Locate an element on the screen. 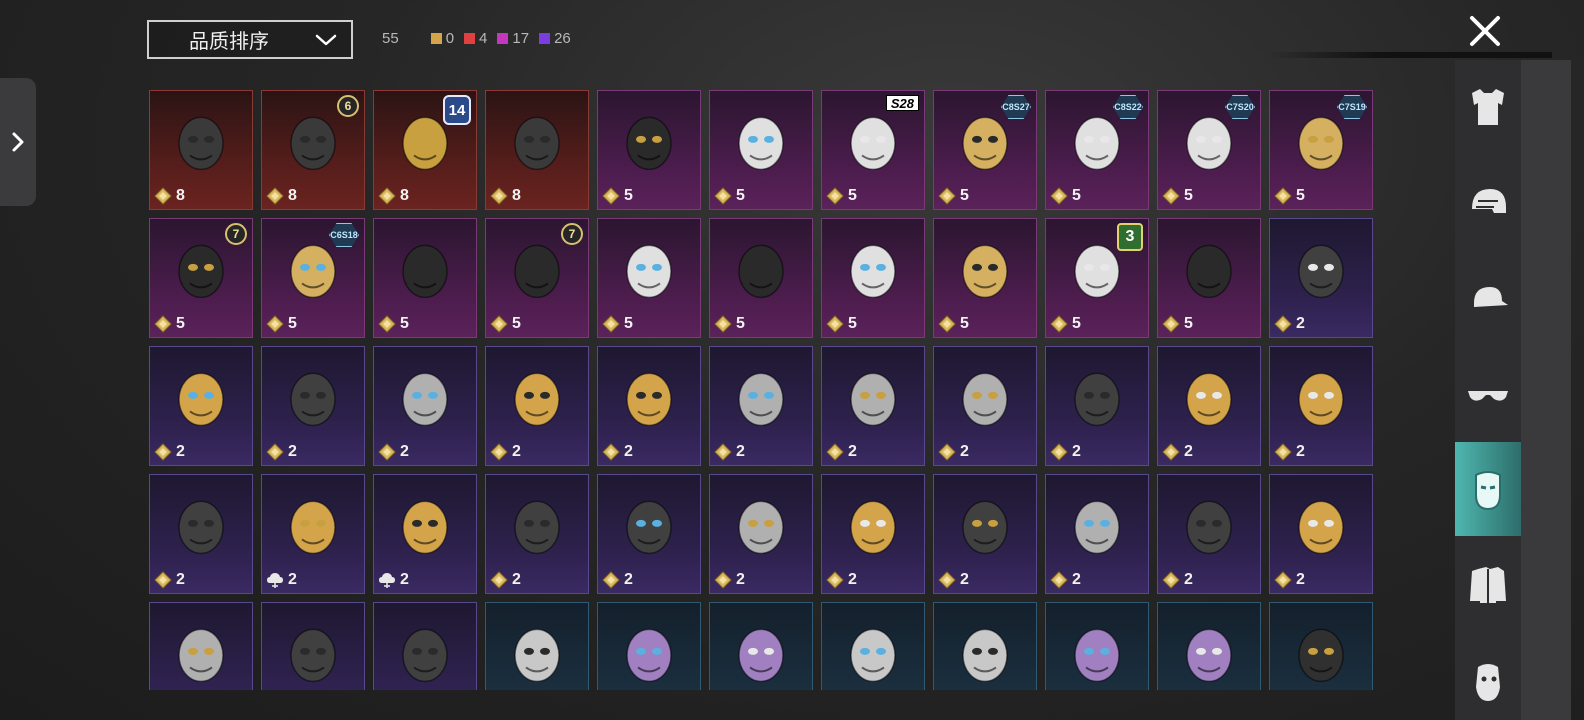 This screenshot has height=720, width=1584. mask-item-card: 3 5 is located at coordinates (1097, 278).